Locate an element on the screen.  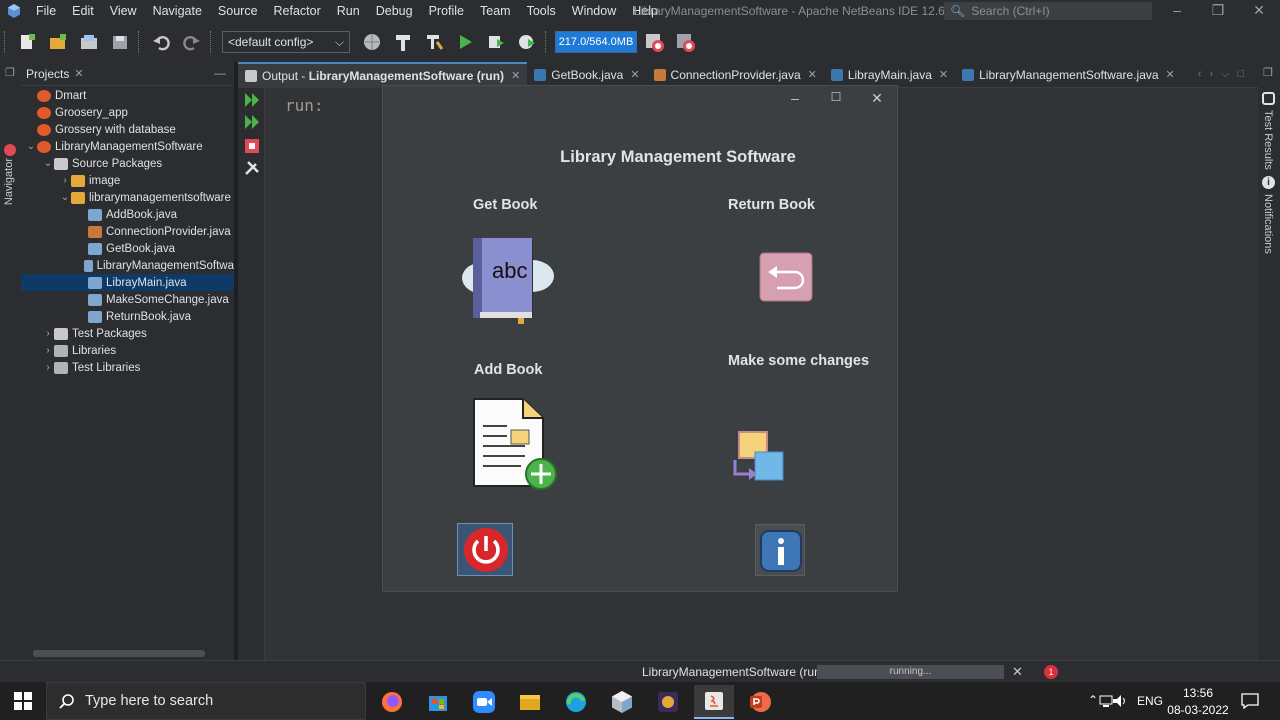
make-changes-label: Make some changes is located at coordinates (798, 361).